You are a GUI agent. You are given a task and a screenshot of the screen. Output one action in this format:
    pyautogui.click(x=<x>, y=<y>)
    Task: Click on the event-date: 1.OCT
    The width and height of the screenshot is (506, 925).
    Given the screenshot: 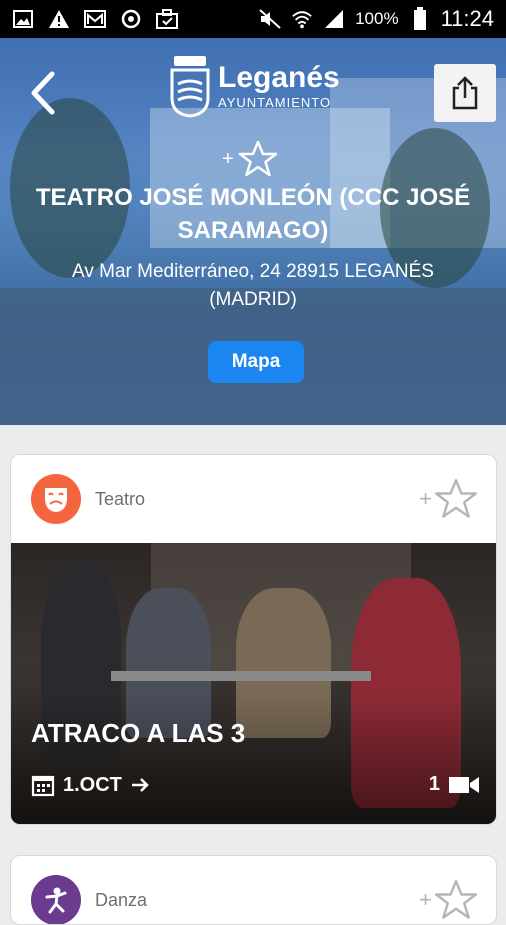 What is the action you would take?
    pyautogui.click(x=90, y=785)
    